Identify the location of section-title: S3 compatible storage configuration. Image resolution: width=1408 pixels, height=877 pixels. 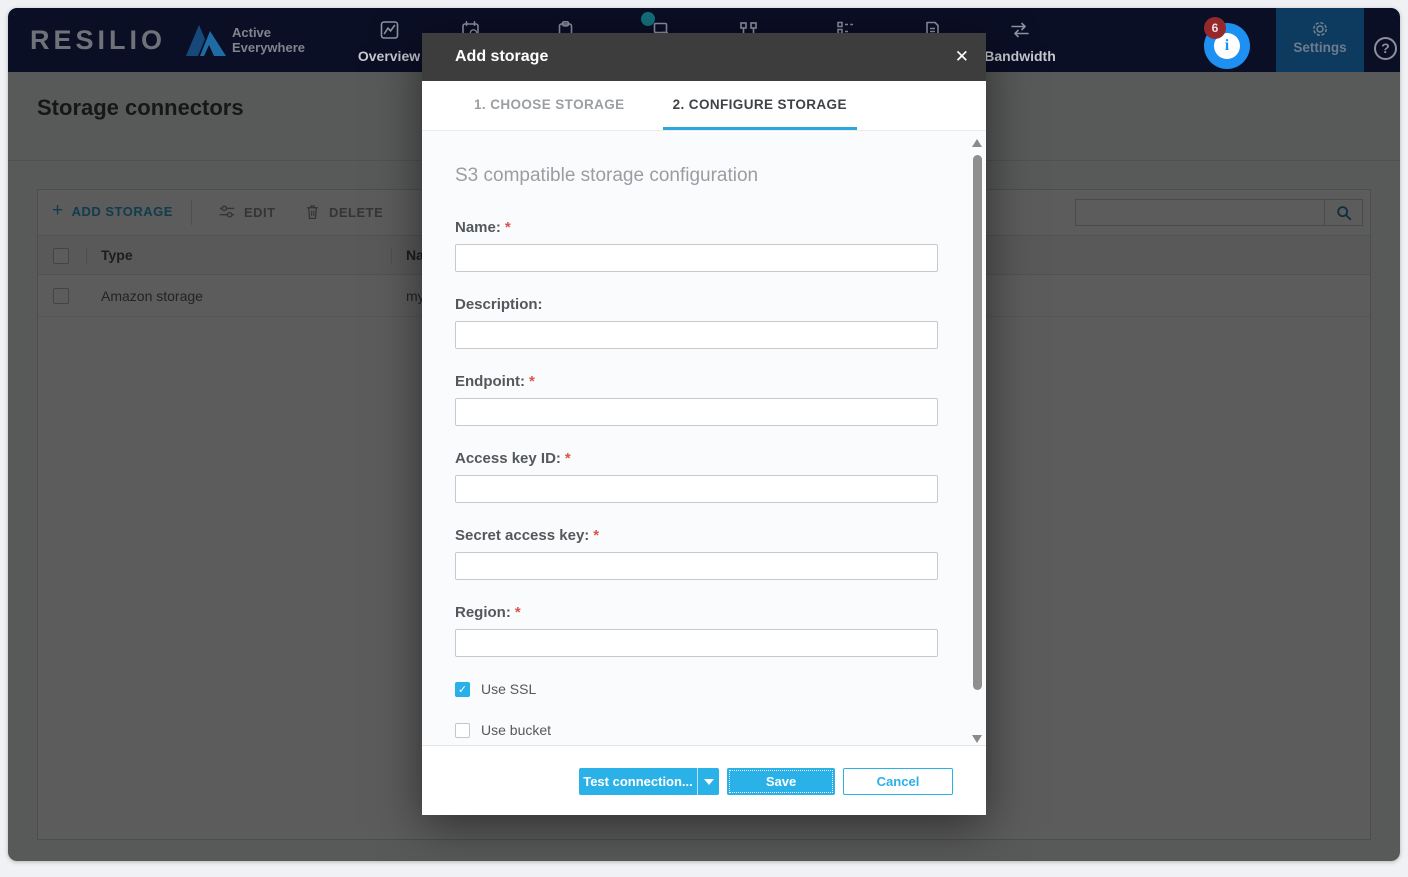
(607, 175).